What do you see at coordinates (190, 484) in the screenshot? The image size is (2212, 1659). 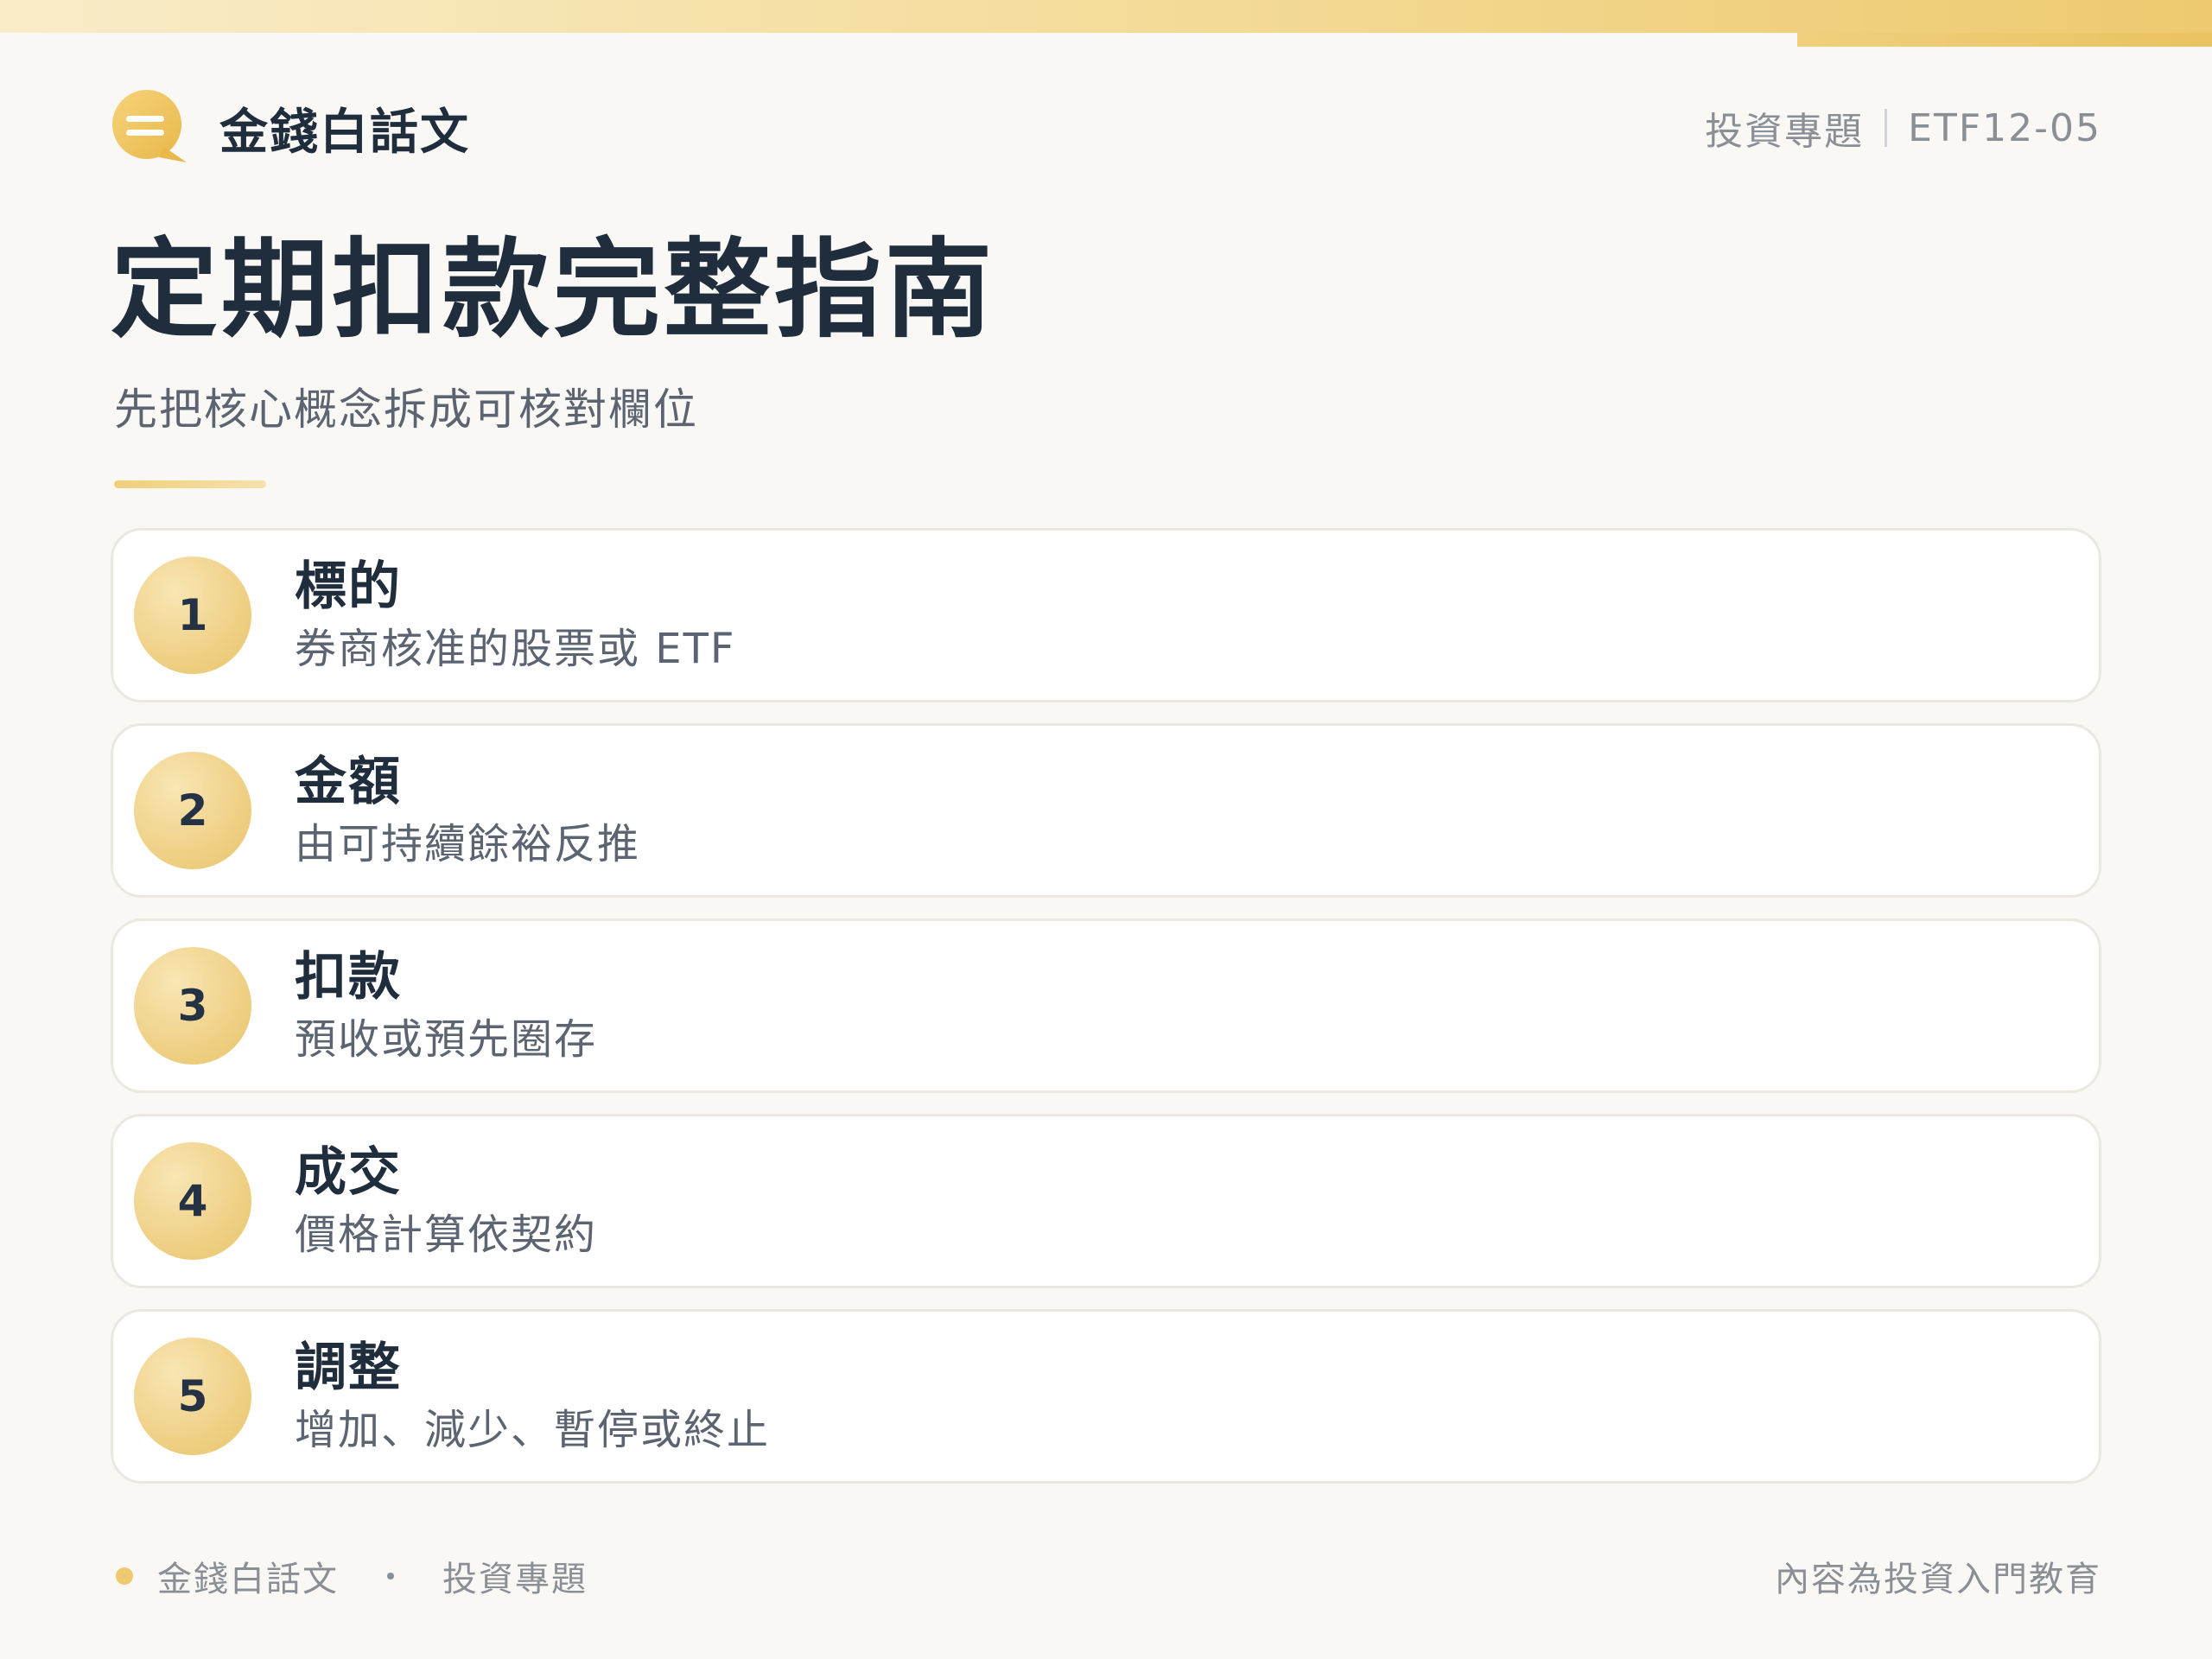 I see `title-underline` at bounding box center [190, 484].